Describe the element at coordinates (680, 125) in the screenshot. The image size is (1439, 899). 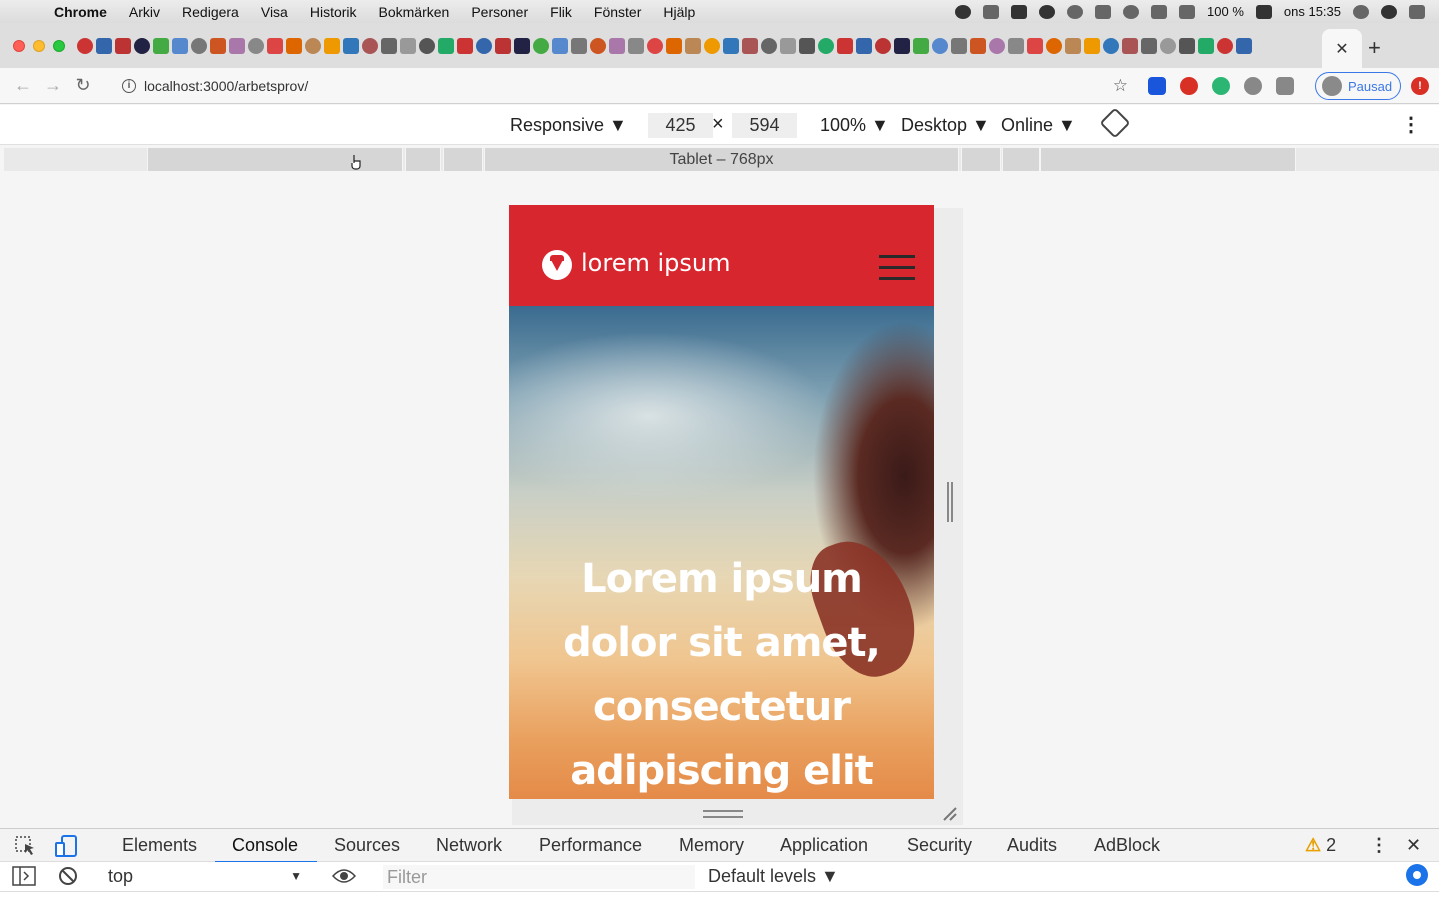
I see `viewport-width-input: 425` at that location.